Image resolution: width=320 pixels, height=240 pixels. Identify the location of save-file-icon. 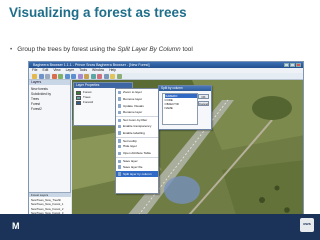
(119, 167).